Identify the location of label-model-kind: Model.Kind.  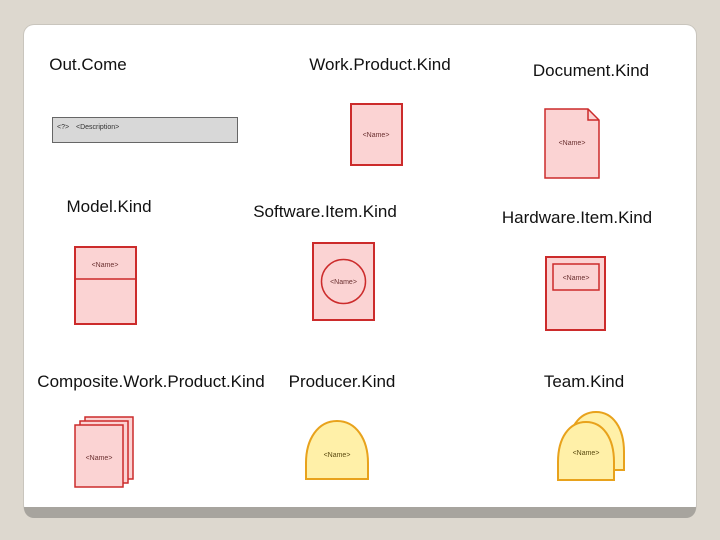
(109, 206).